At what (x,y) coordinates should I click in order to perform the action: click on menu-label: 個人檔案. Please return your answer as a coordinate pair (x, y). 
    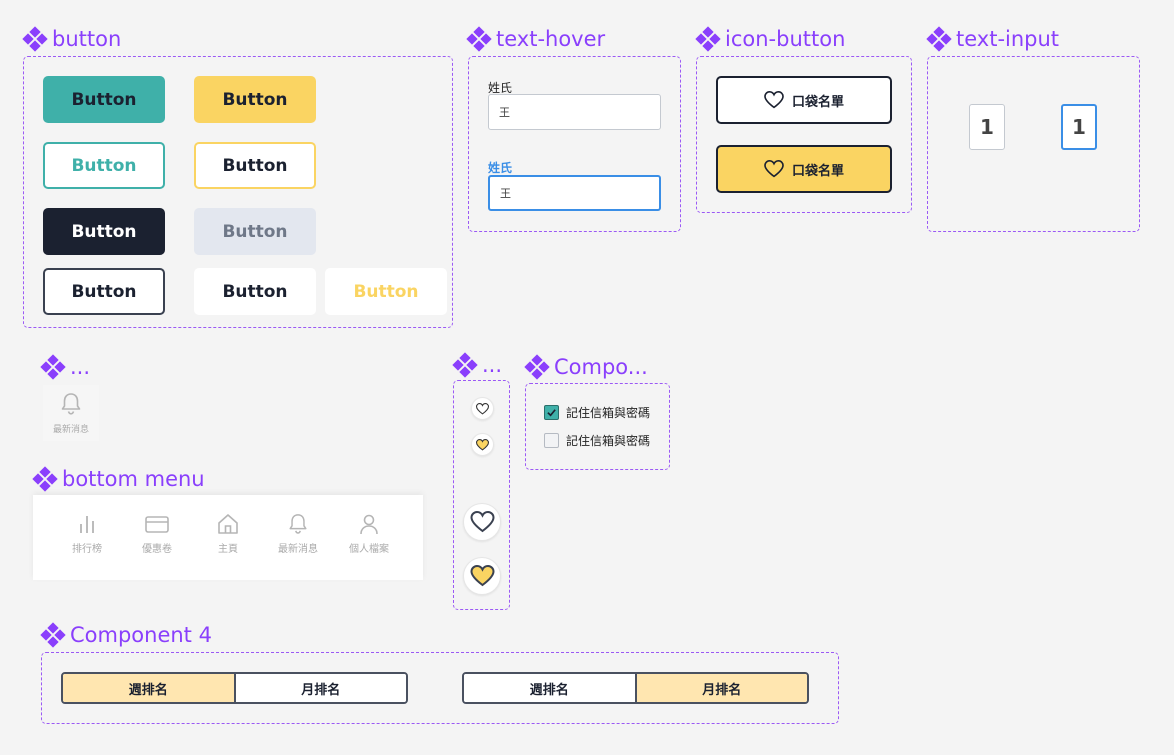
    Looking at the image, I should click on (369, 549).